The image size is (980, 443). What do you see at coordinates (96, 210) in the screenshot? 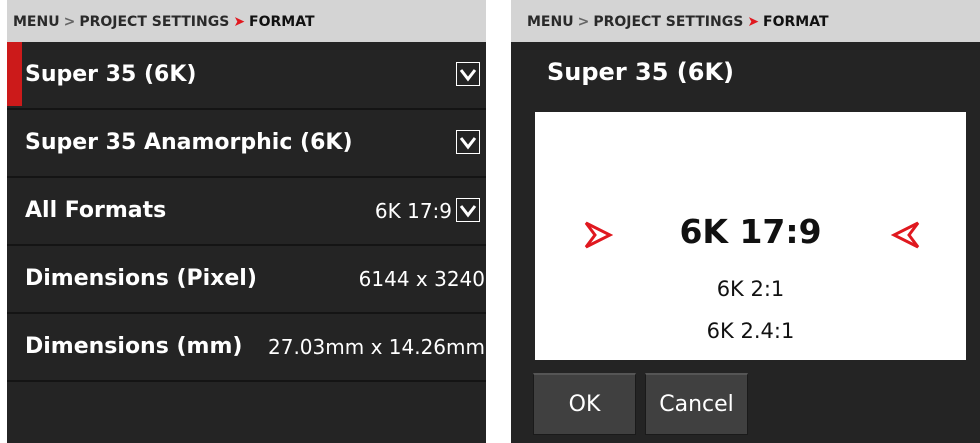
I see `row-label: All Formats` at bounding box center [96, 210].